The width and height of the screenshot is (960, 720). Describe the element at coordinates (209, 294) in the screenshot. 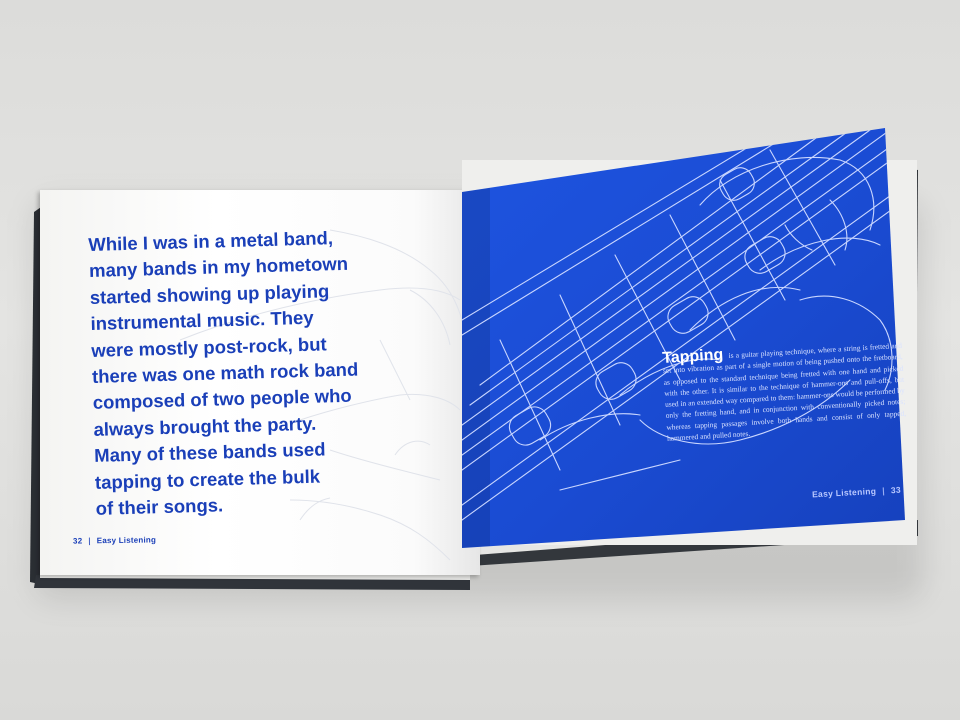

I see `body-line: started showing up playing` at that location.